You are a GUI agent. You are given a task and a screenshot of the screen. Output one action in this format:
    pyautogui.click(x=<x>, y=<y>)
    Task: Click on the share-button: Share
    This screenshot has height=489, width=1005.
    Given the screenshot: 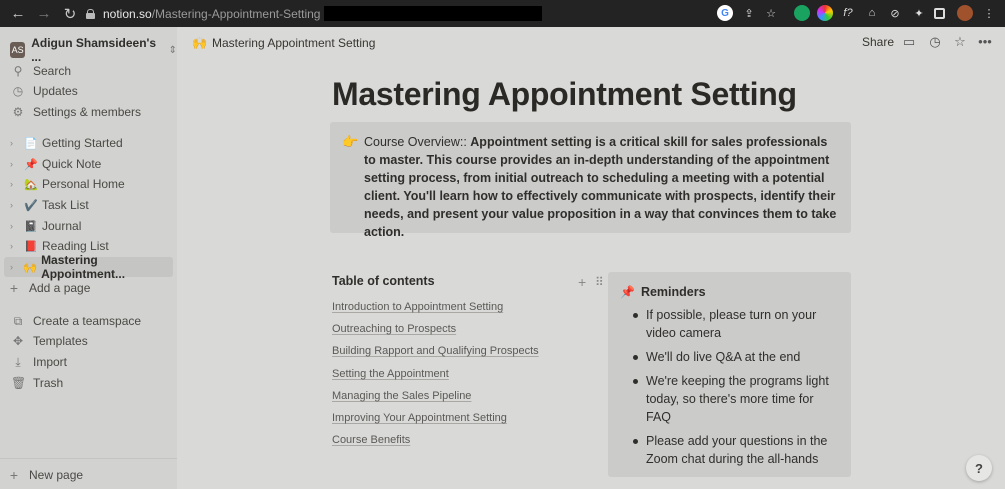 What is the action you would take?
    pyautogui.click(x=878, y=42)
    